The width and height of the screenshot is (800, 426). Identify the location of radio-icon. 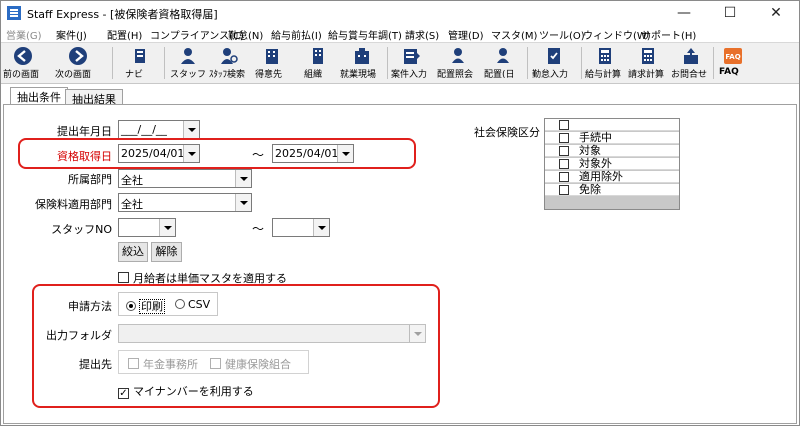
(180, 304).